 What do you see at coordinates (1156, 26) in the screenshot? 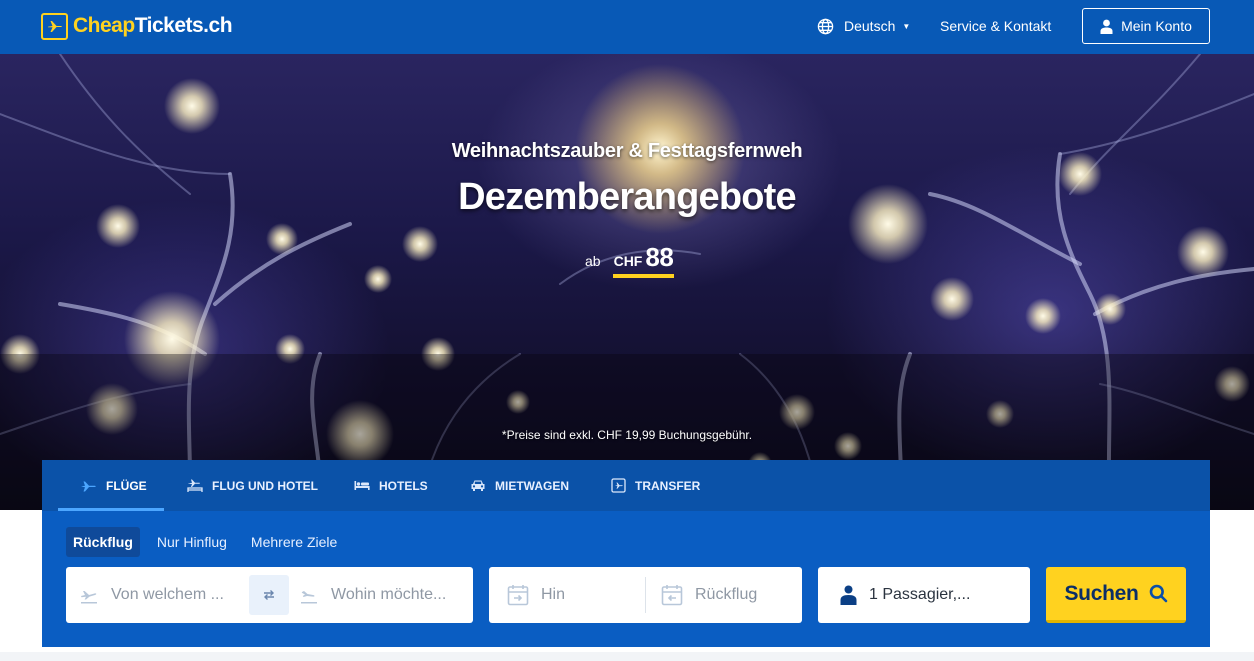
I see `my-account-label: Mein Konto` at bounding box center [1156, 26].